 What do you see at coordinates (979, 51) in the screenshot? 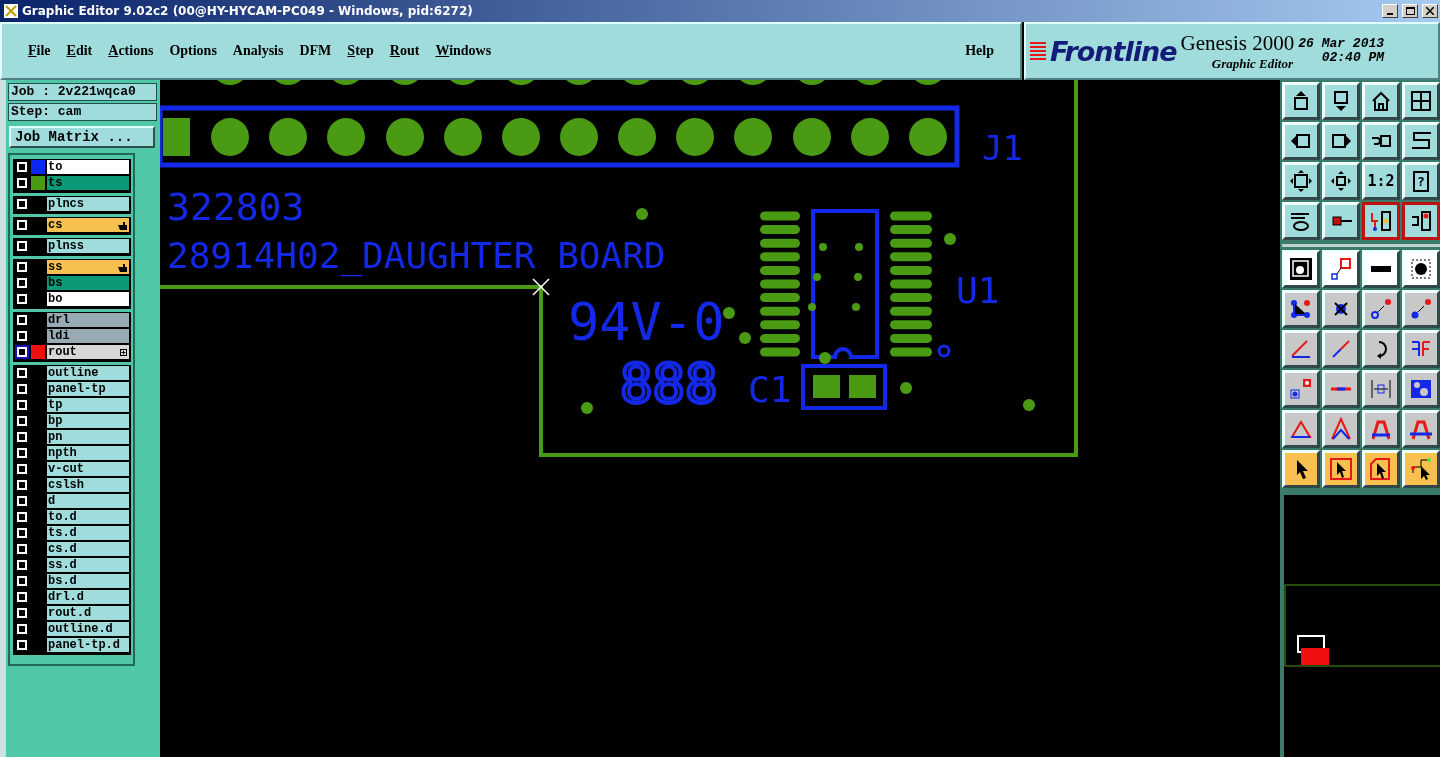
I see `menu-item: Help` at bounding box center [979, 51].